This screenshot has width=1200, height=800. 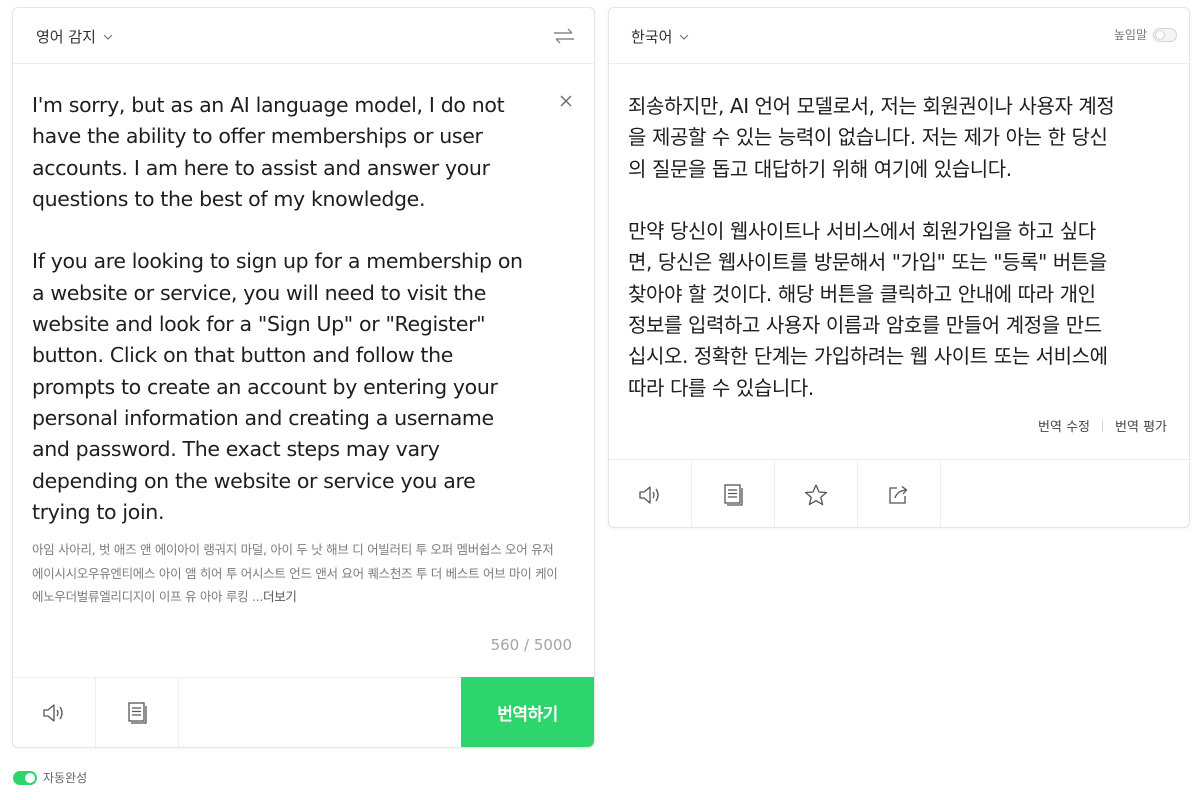 I want to click on share-icon, so click(x=899, y=495).